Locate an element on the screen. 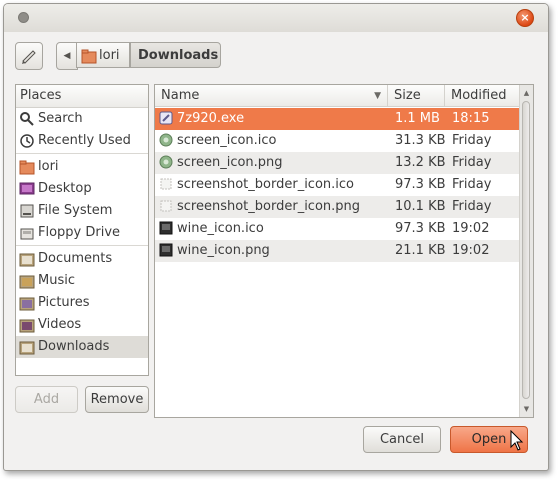  scrollbar-thumb is located at coordinates (526, 250).